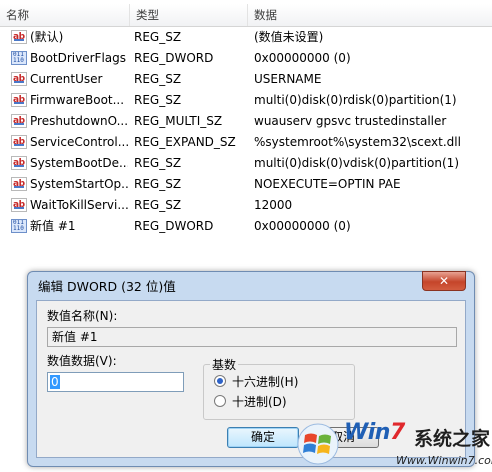 The width and height of the screenshot is (492, 472). Describe the element at coordinates (259, 401) in the screenshot. I see `dec-radio-label: 十进制(D)` at that location.